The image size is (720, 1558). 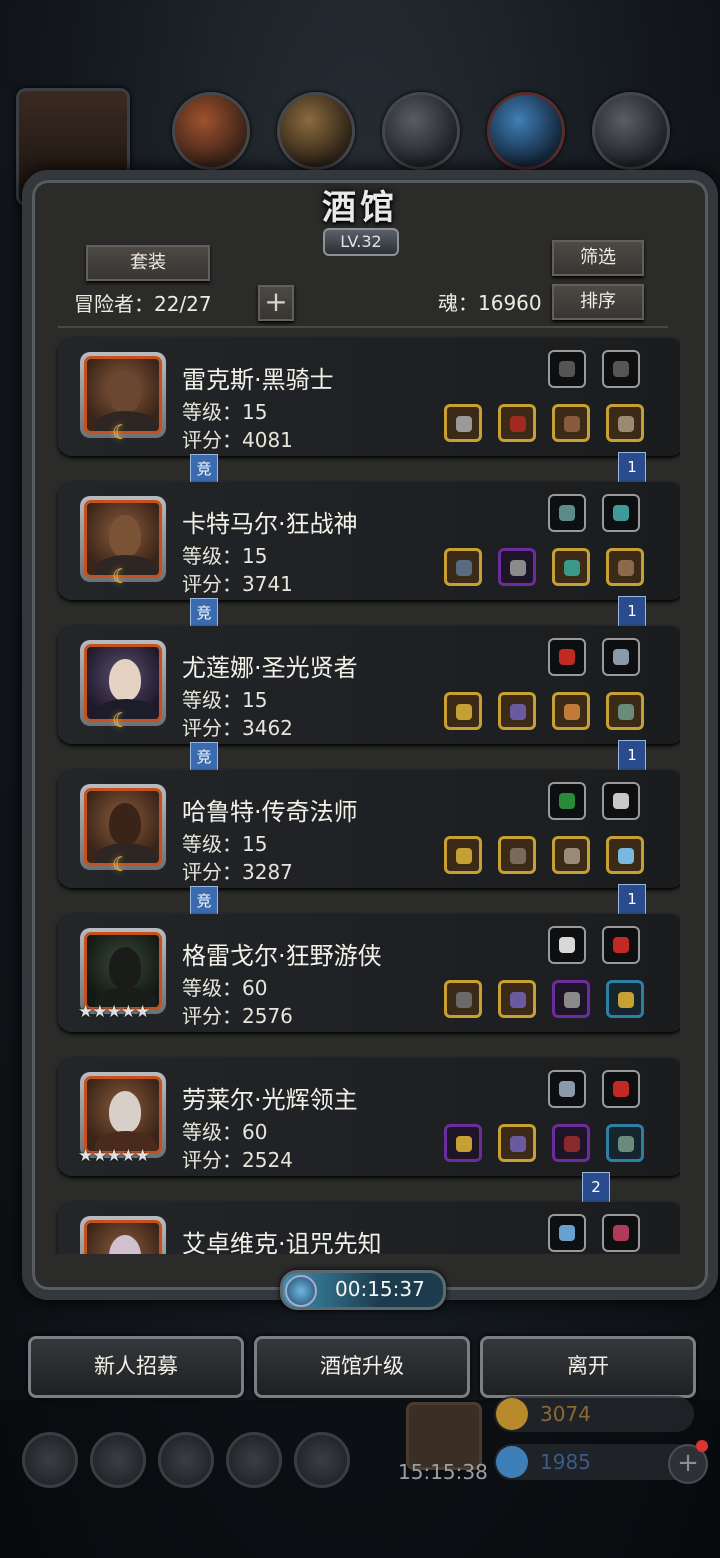 I want to click on hero-card: ☾ 卡特马尔·狂战神 等级：15 评分：3741, so click(x=369, y=541).